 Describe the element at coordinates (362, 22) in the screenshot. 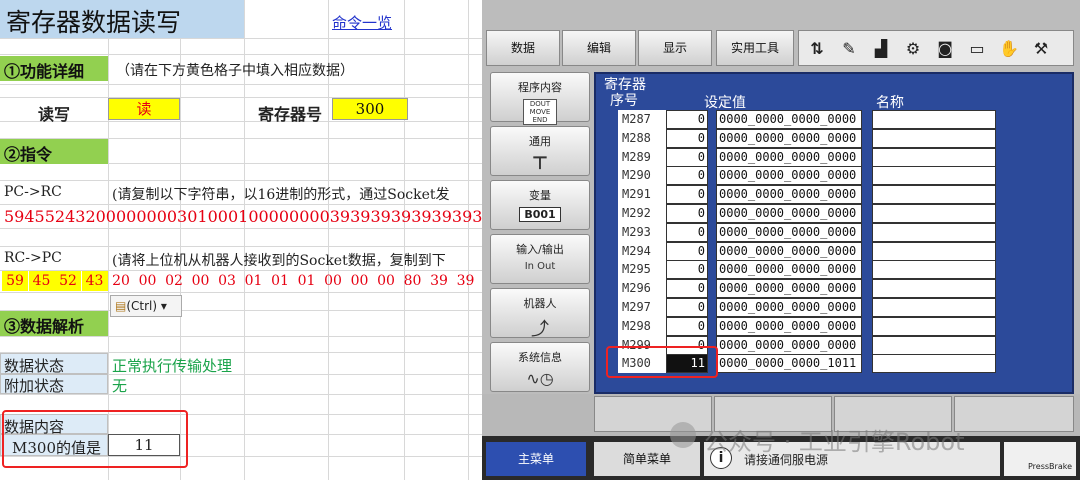

I see `command-list-link: 命令一览` at that location.